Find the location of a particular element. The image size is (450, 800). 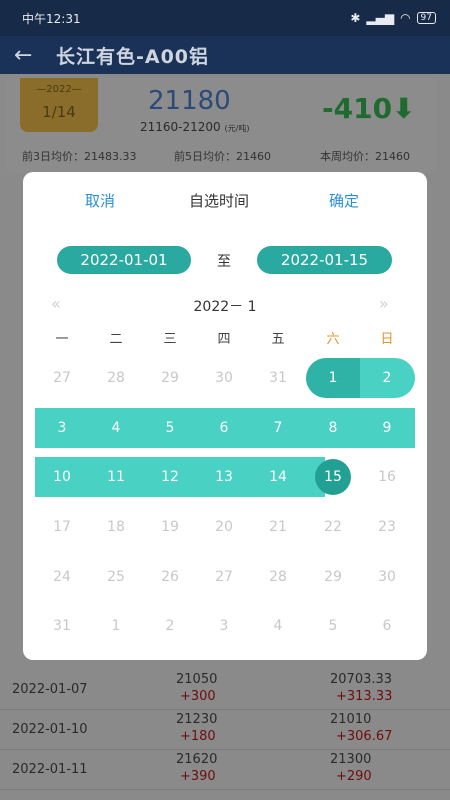

row-price-change: +390 is located at coordinates (198, 776).